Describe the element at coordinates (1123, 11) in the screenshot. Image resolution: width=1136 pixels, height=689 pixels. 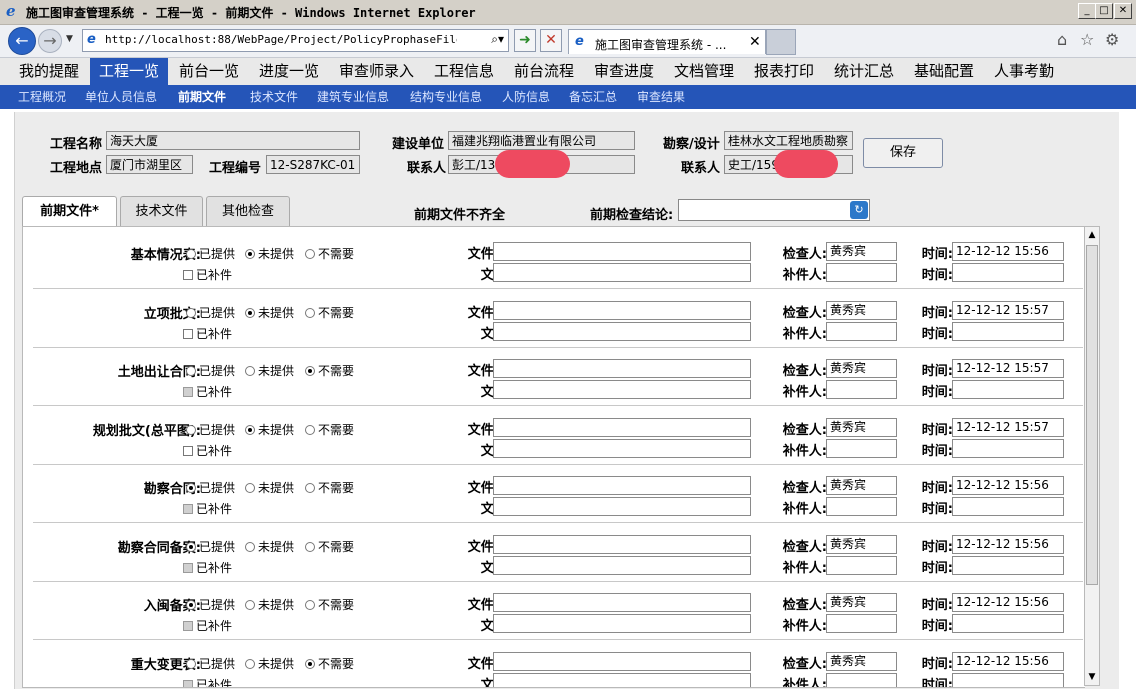
I see `close-window-button: ✕` at that location.